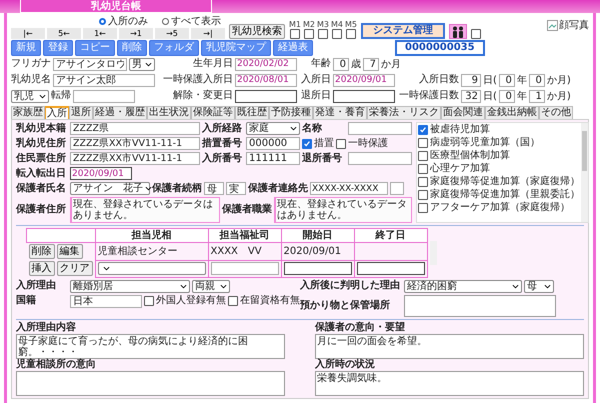  I want to click on belongings-field, so click(480, 305).